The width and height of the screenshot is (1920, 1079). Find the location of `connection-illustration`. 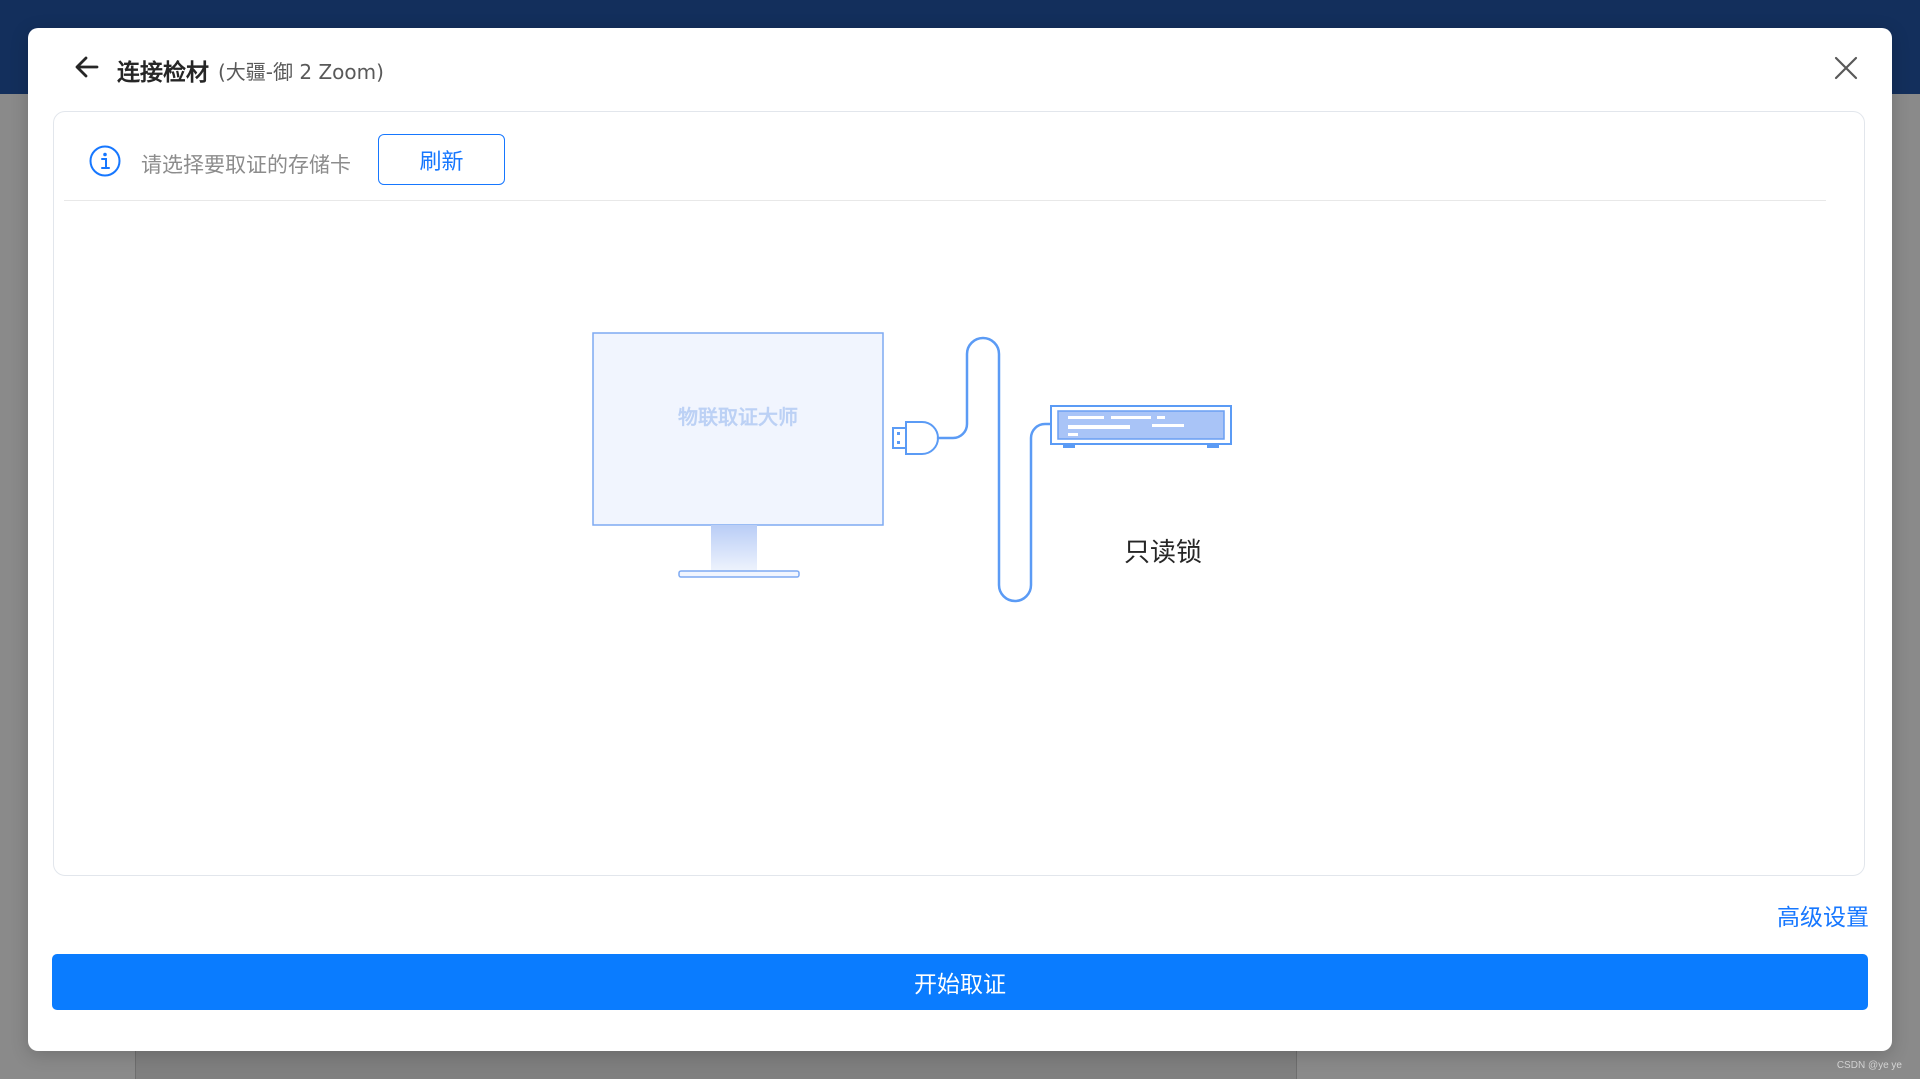

connection-illustration is located at coordinates (912, 467).